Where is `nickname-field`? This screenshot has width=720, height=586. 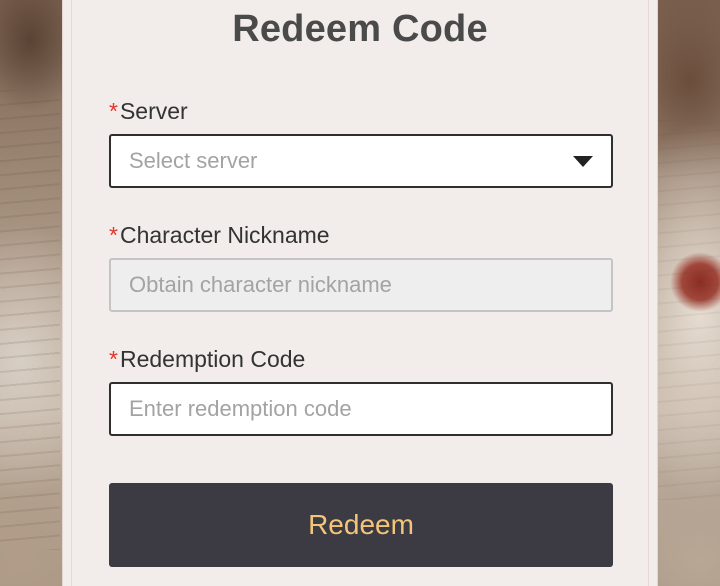 nickname-field is located at coordinates (361, 285).